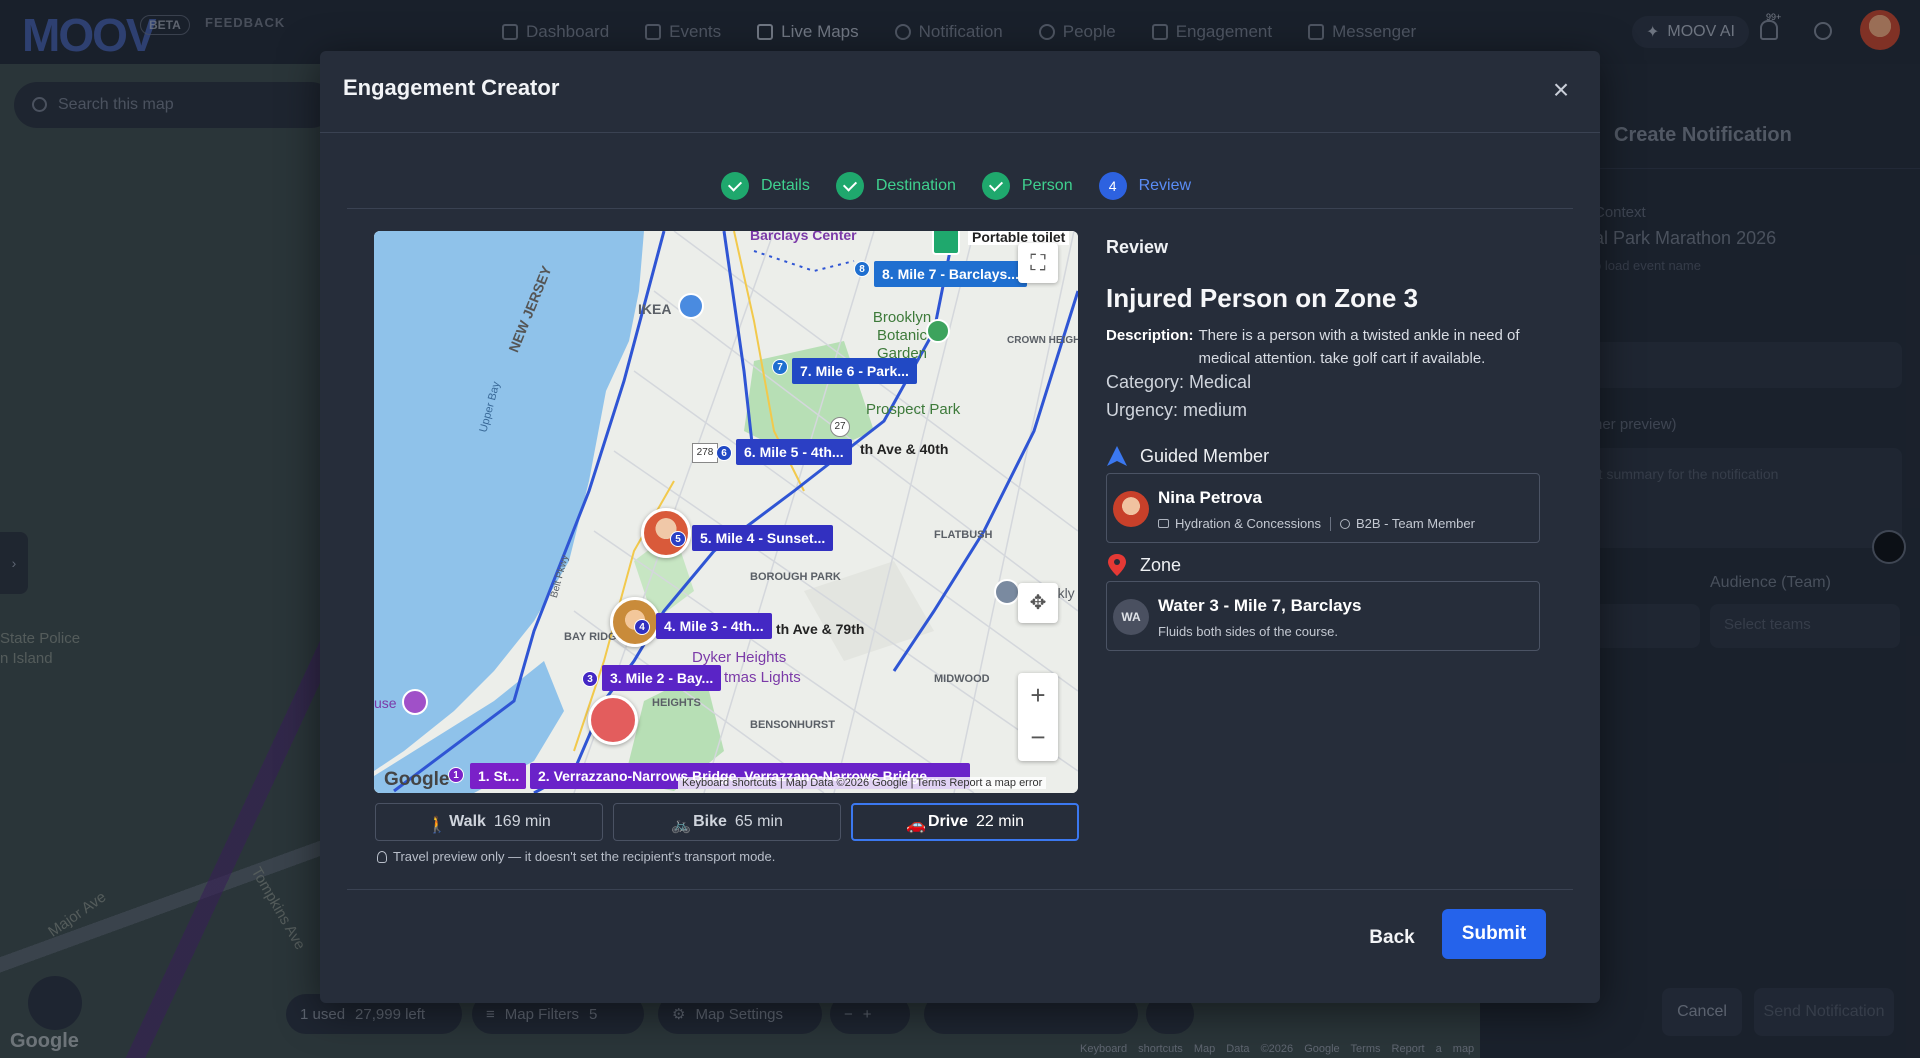 The image size is (1920, 1058). Describe the element at coordinates (762, 677) in the screenshot. I see `map-label: tmas Lights` at that location.